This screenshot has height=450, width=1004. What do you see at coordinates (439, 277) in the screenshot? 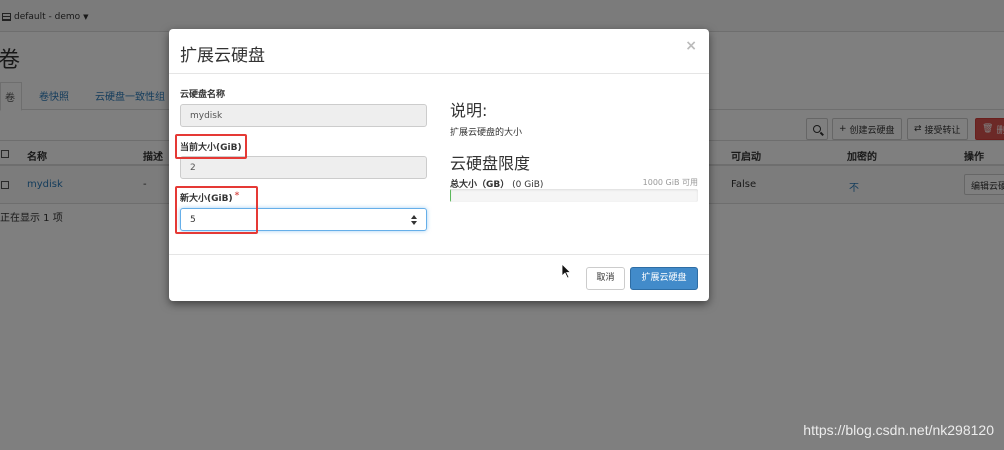
I see `modal-footer: 取消 扩展云硬盘` at bounding box center [439, 277].